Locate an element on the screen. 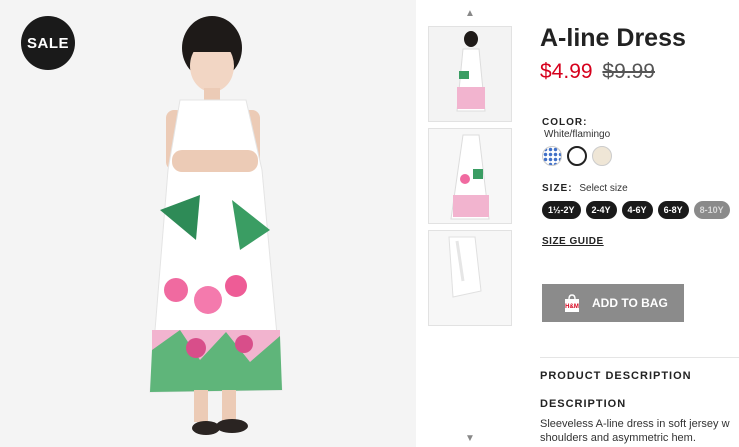 The height and width of the screenshot is (447, 739). chevron-down-icon: ▼ is located at coordinates (470, 439).